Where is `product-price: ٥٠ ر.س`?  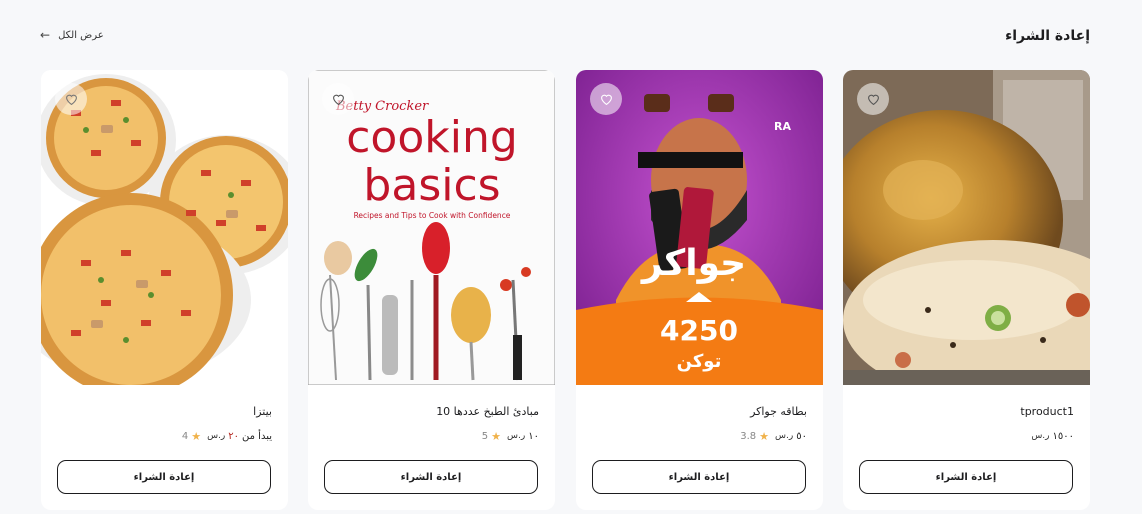
product-price: ٥٠ ر.س is located at coordinates (791, 436).